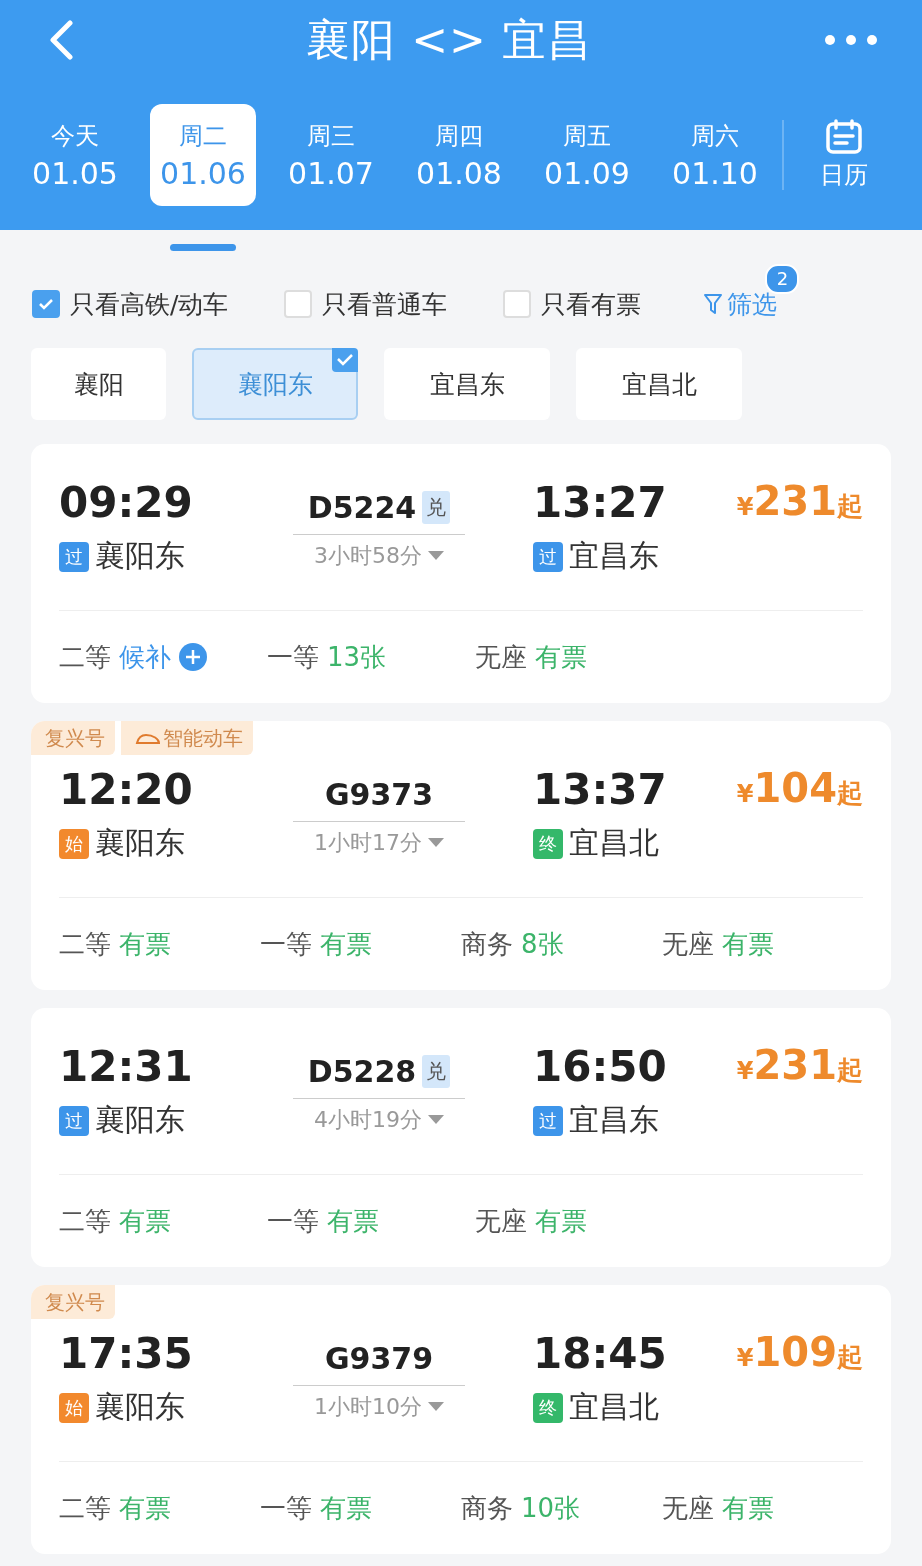 This screenshot has width=922, height=1566. Describe the element at coordinates (379, 843) in the screenshot. I see `duration-toggle: 1小时17分` at that location.